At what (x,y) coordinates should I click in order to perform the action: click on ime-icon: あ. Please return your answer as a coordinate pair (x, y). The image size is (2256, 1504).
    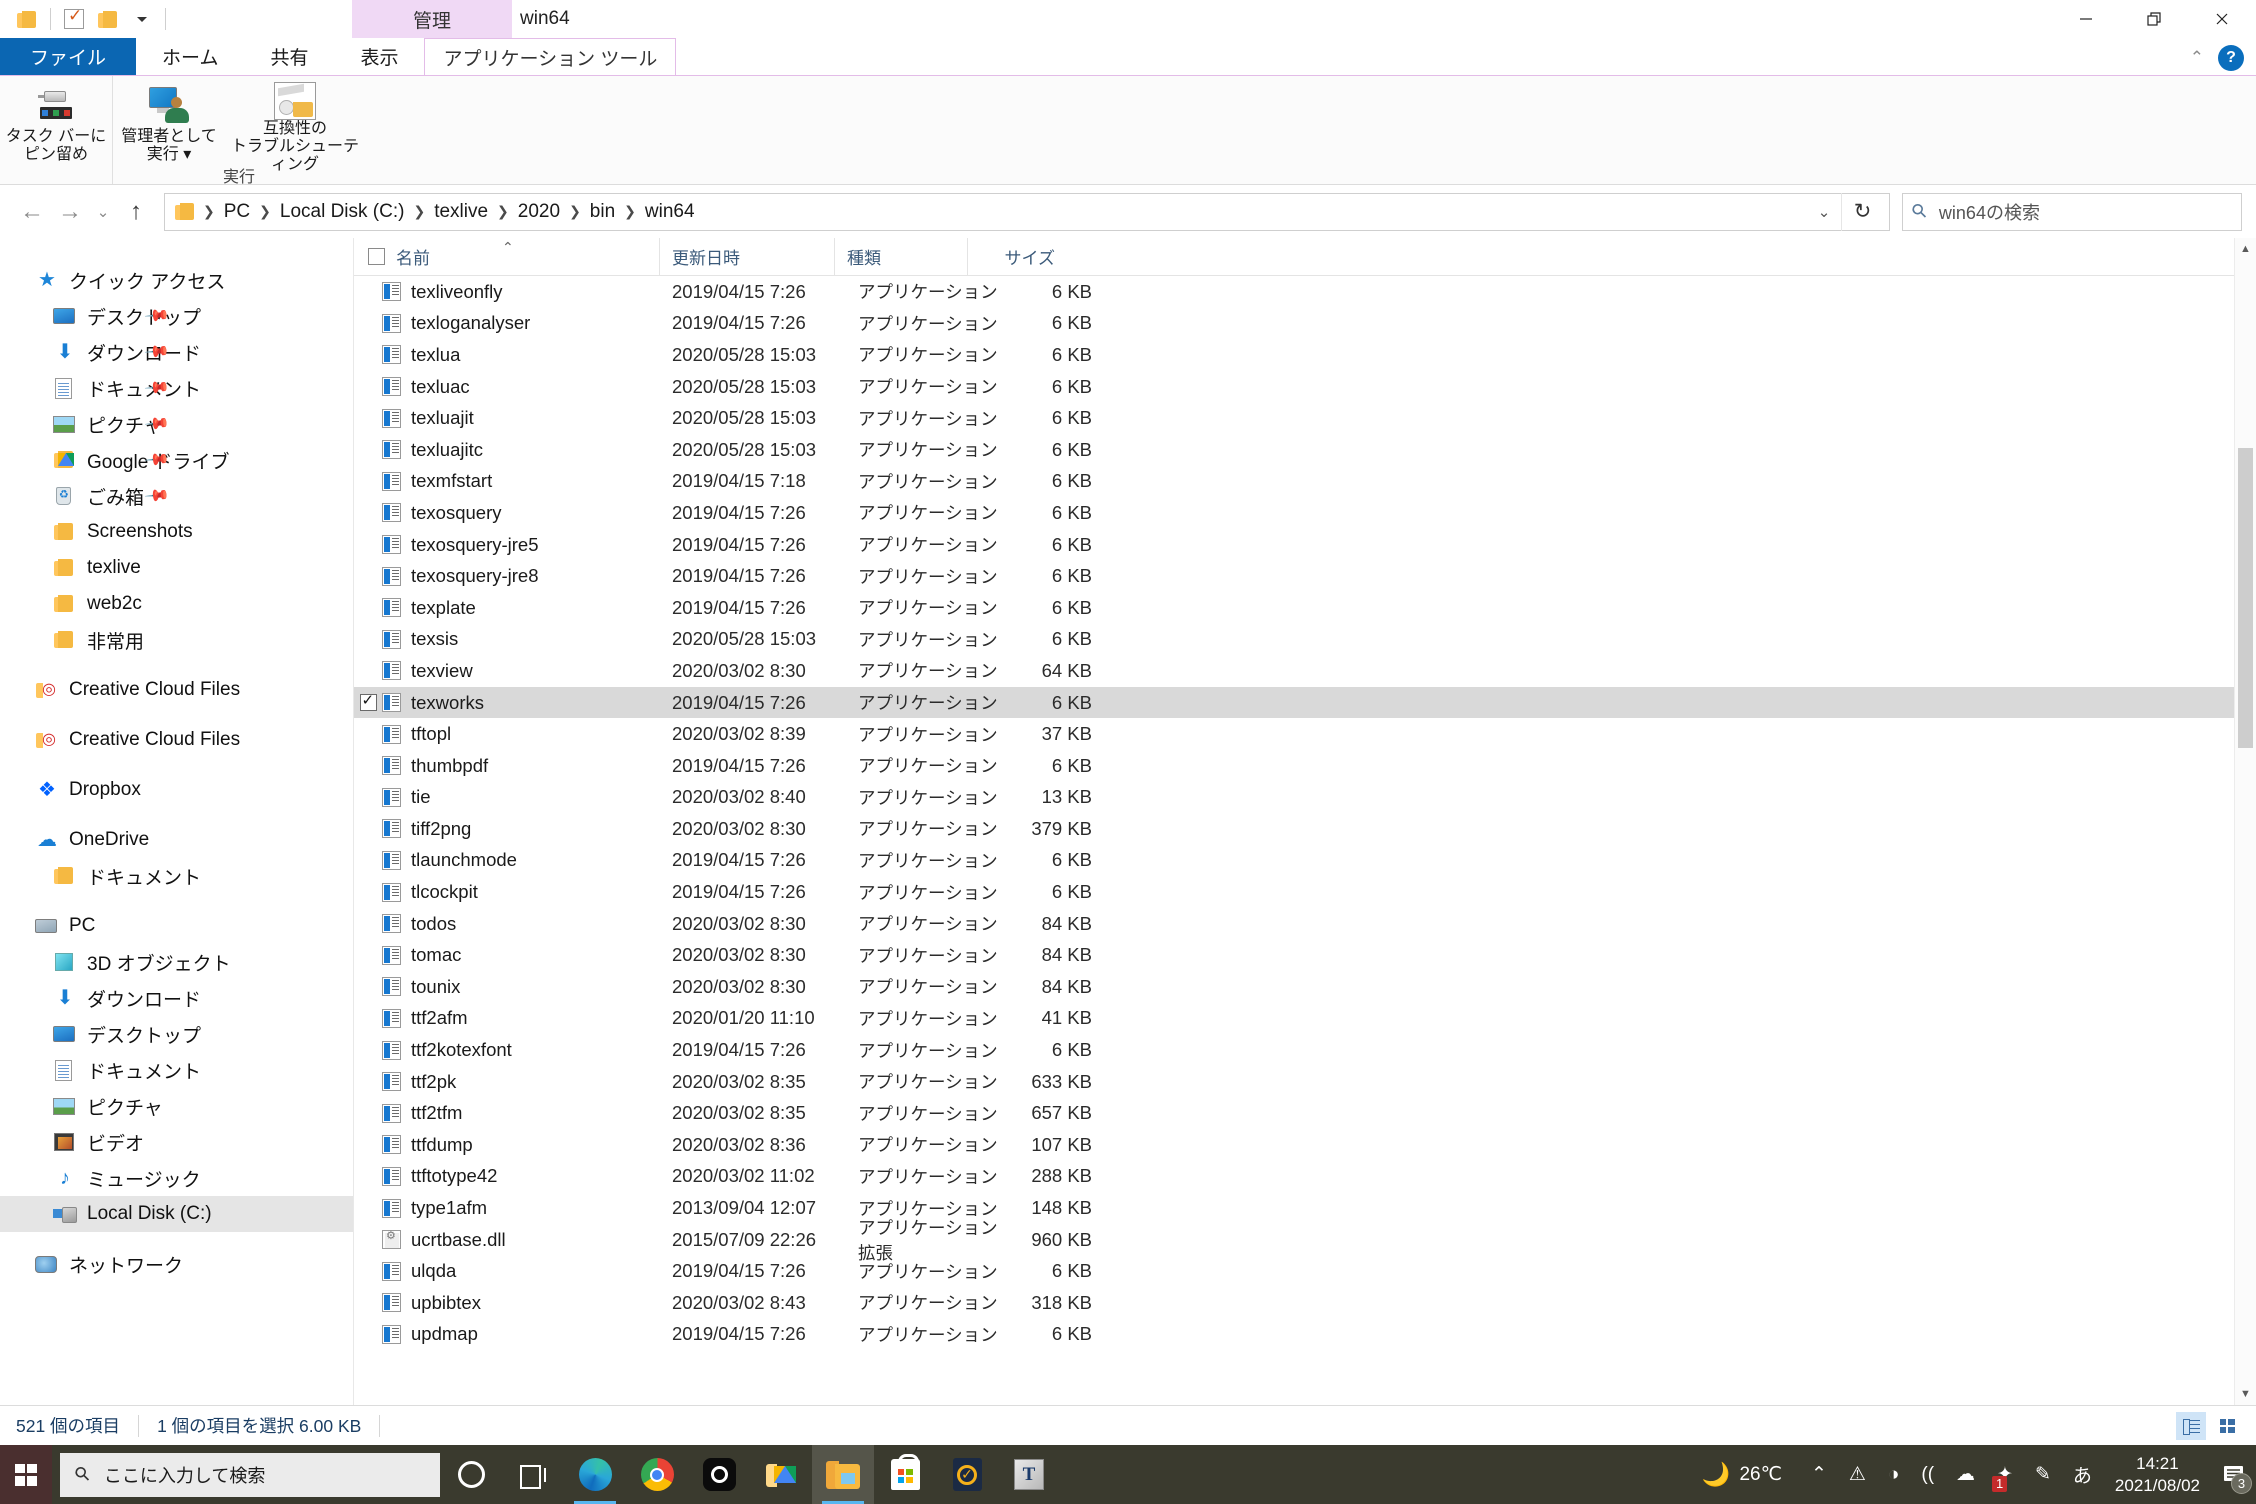
    Looking at the image, I should click on (2082, 1474).